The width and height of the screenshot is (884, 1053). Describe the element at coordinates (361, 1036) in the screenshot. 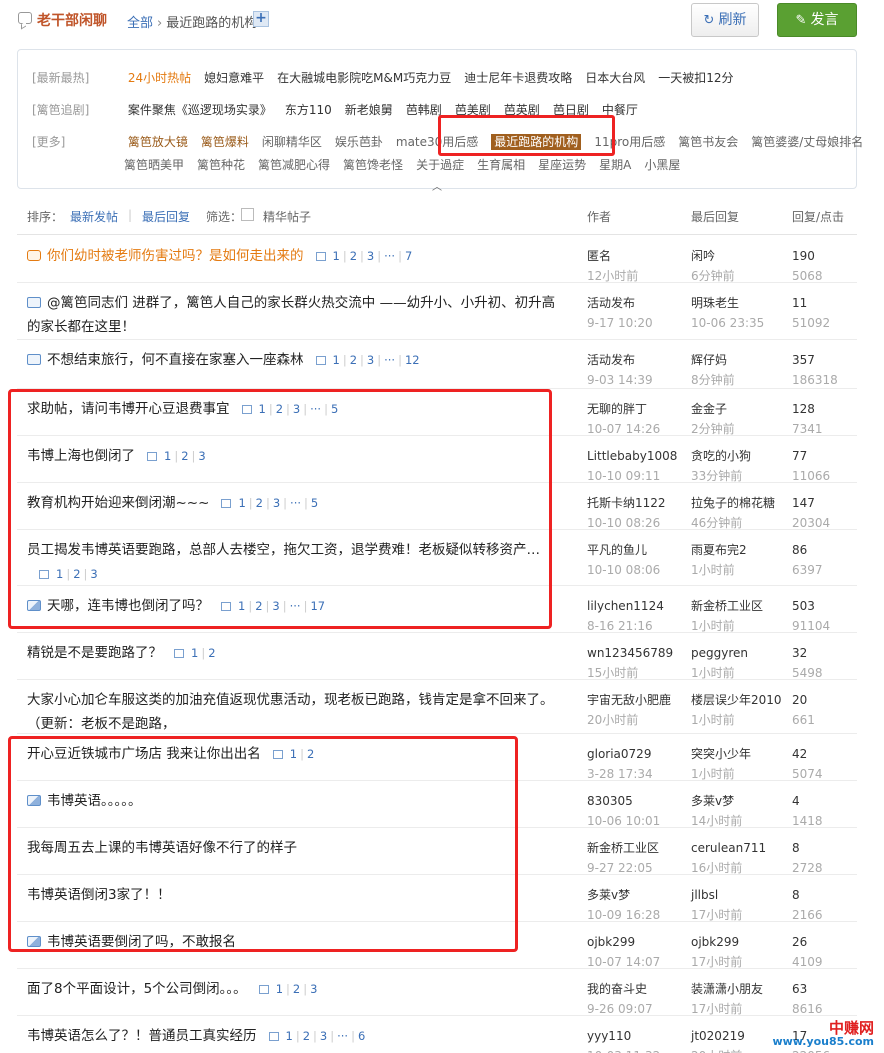

I see `page-link: 6` at that location.